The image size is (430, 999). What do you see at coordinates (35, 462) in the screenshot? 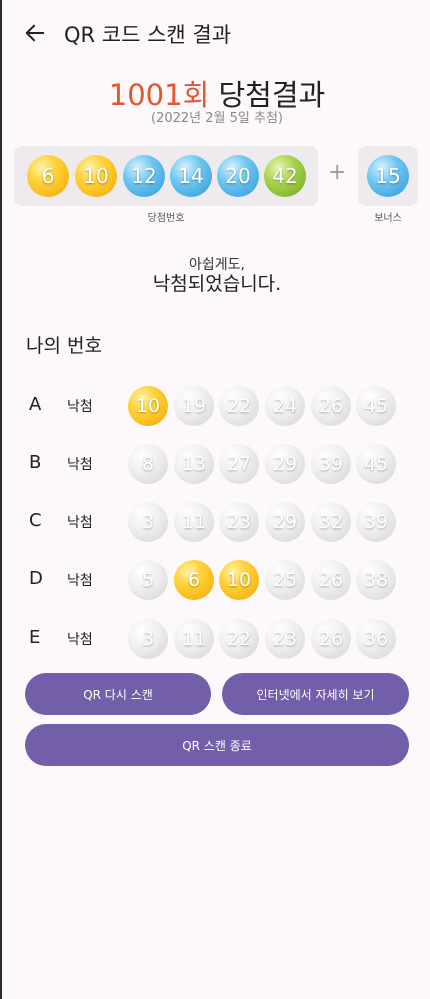
I see `row-letter: B` at bounding box center [35, 462].